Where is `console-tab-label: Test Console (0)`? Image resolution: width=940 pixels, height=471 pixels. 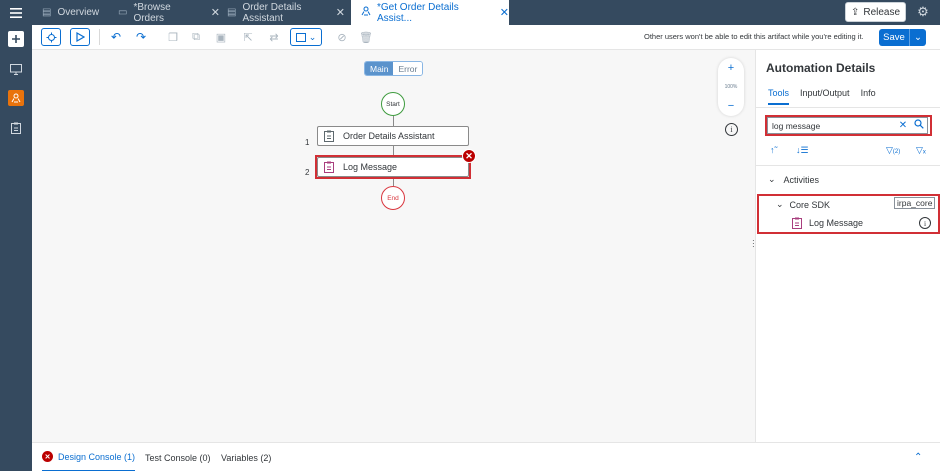 console-tab-label: Test Console (0) is located at coordinates (178, 457).